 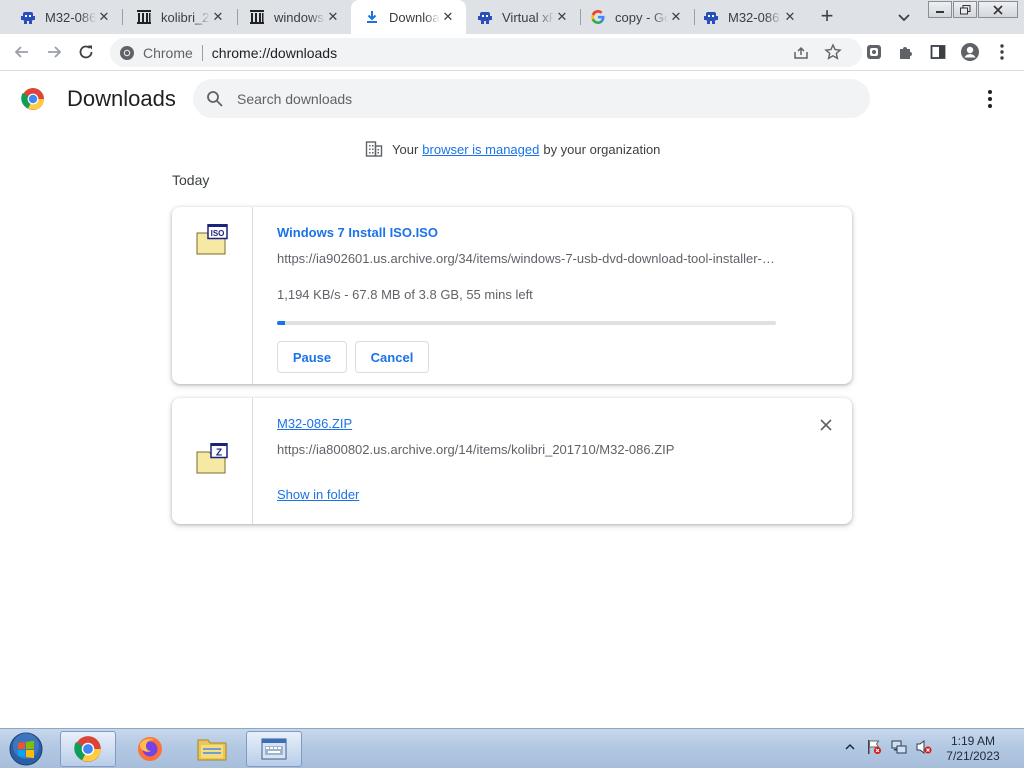 I want to click on bookmark-star-icon, so click(x=833, y=52).